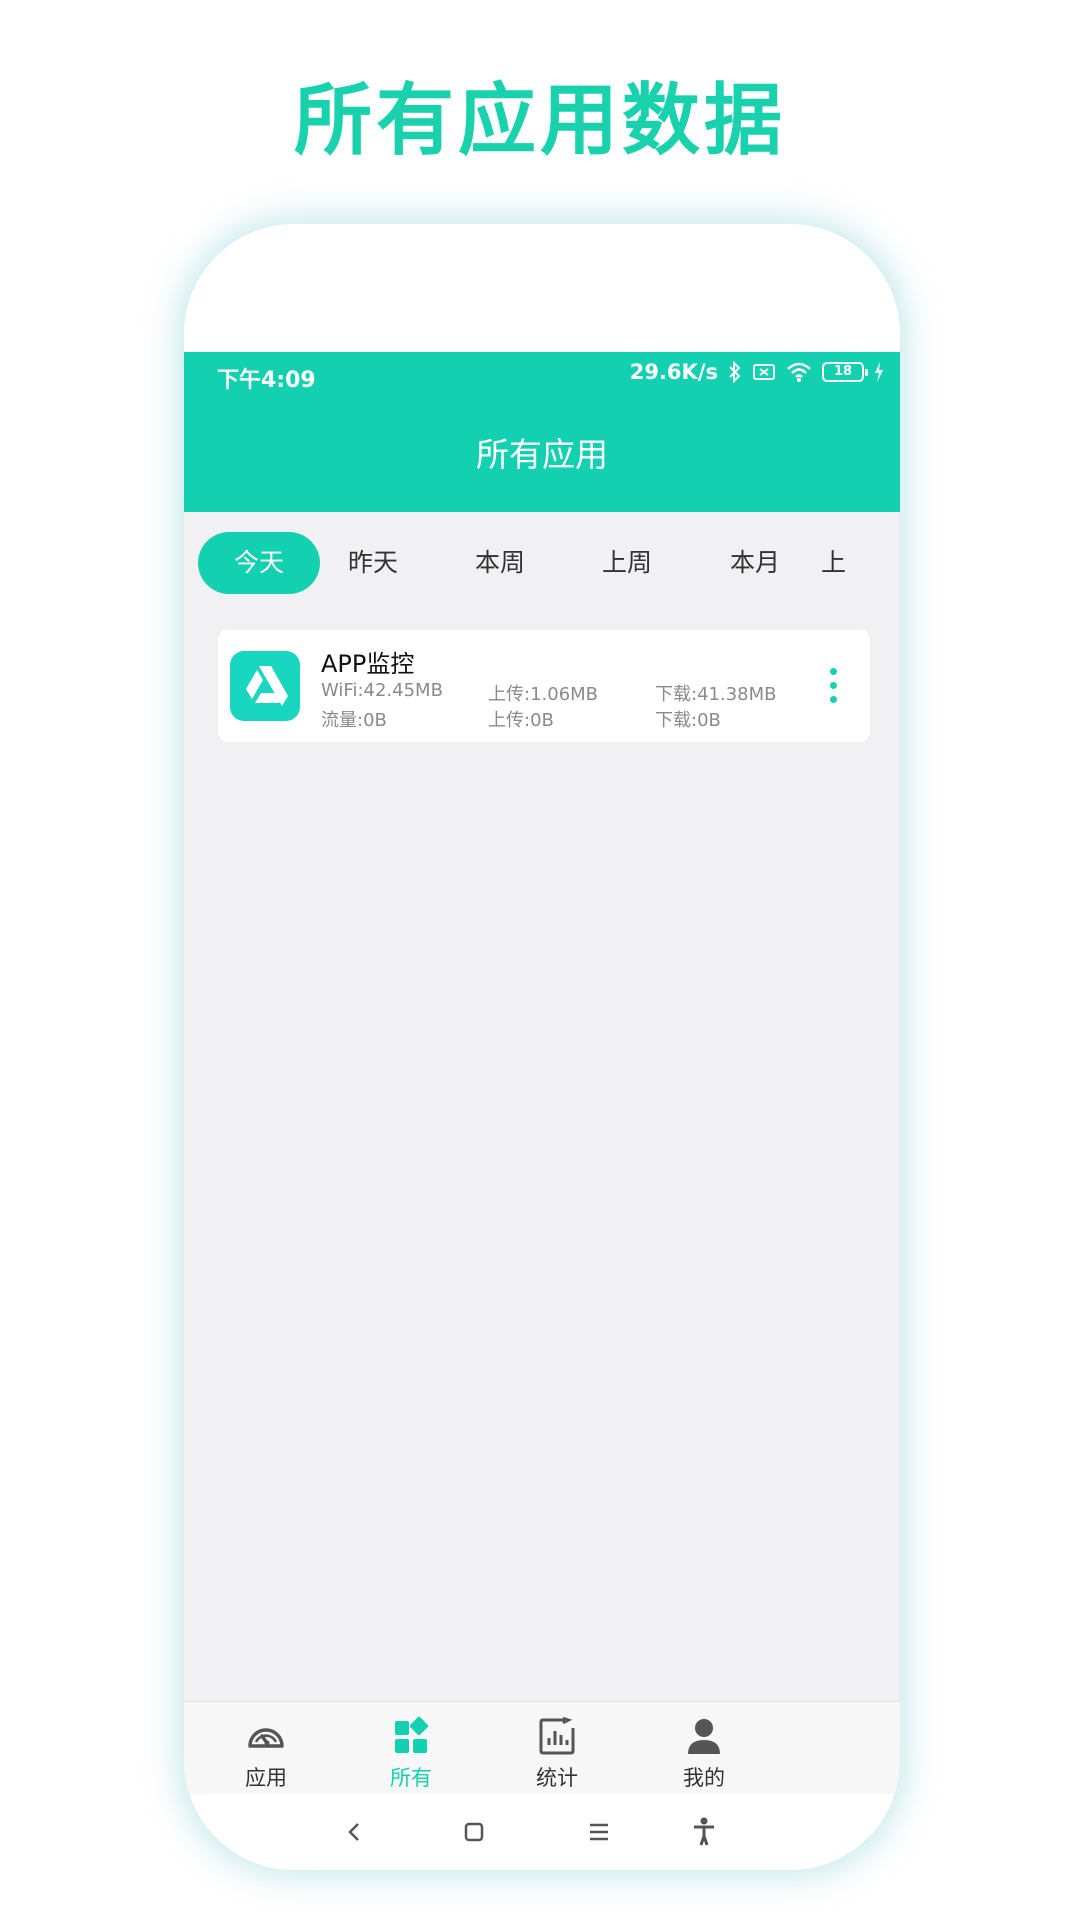 The image size is (1080, 1920). Describe the element at coordinates (539, 121) in the screenshot. I see `promo-title: 所有应用数据` at that location.